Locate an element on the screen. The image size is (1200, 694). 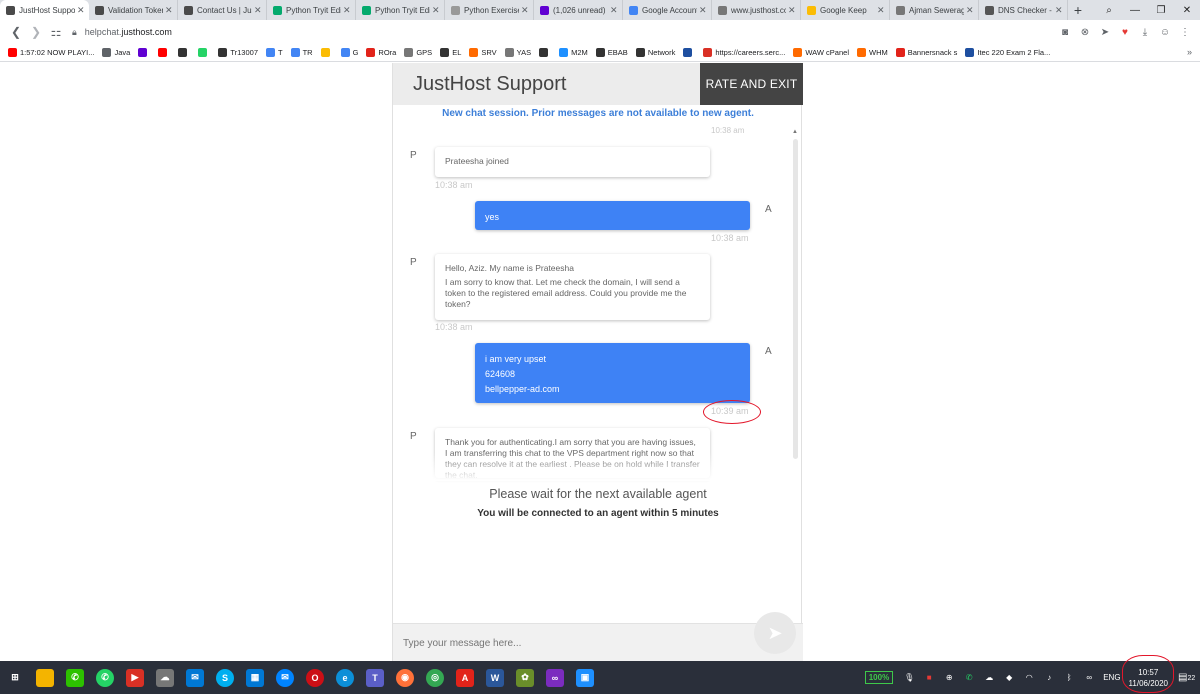
bookmark-item: EBAB is located at coordinates (611, 52).